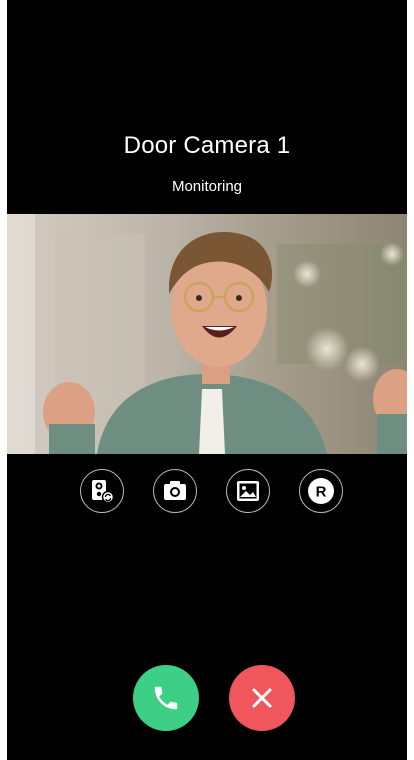 The height and width of the screenshot is (760, 414). I want to click on close-icon, so click(262, 698).